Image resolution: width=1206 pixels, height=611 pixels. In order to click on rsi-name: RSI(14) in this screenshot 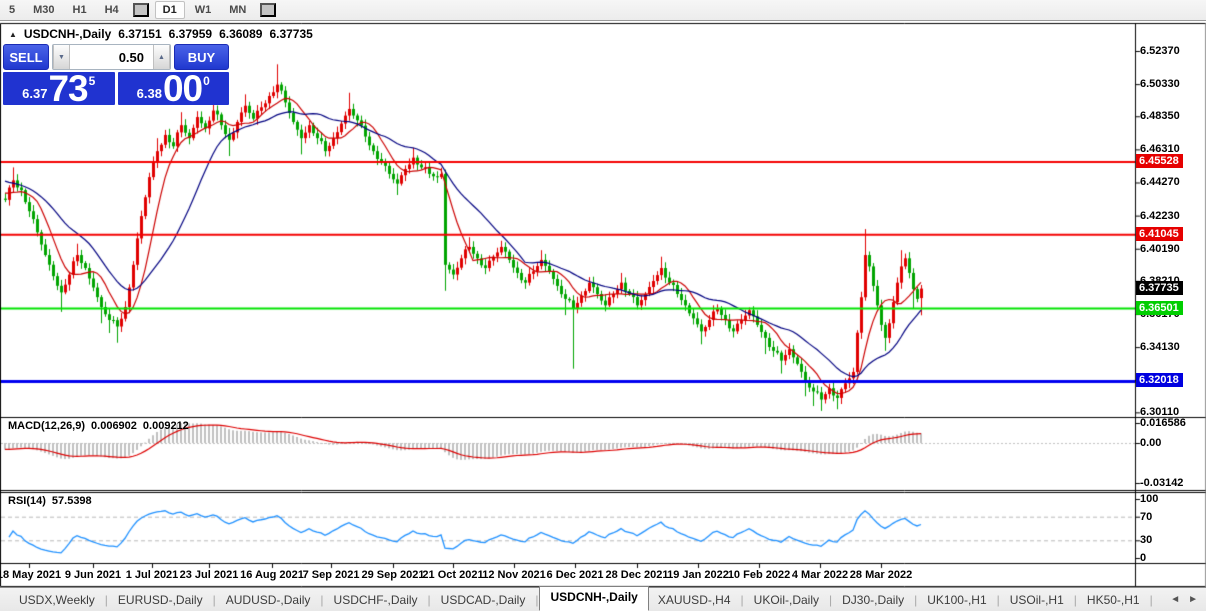, I will do `click(27, 501)`.